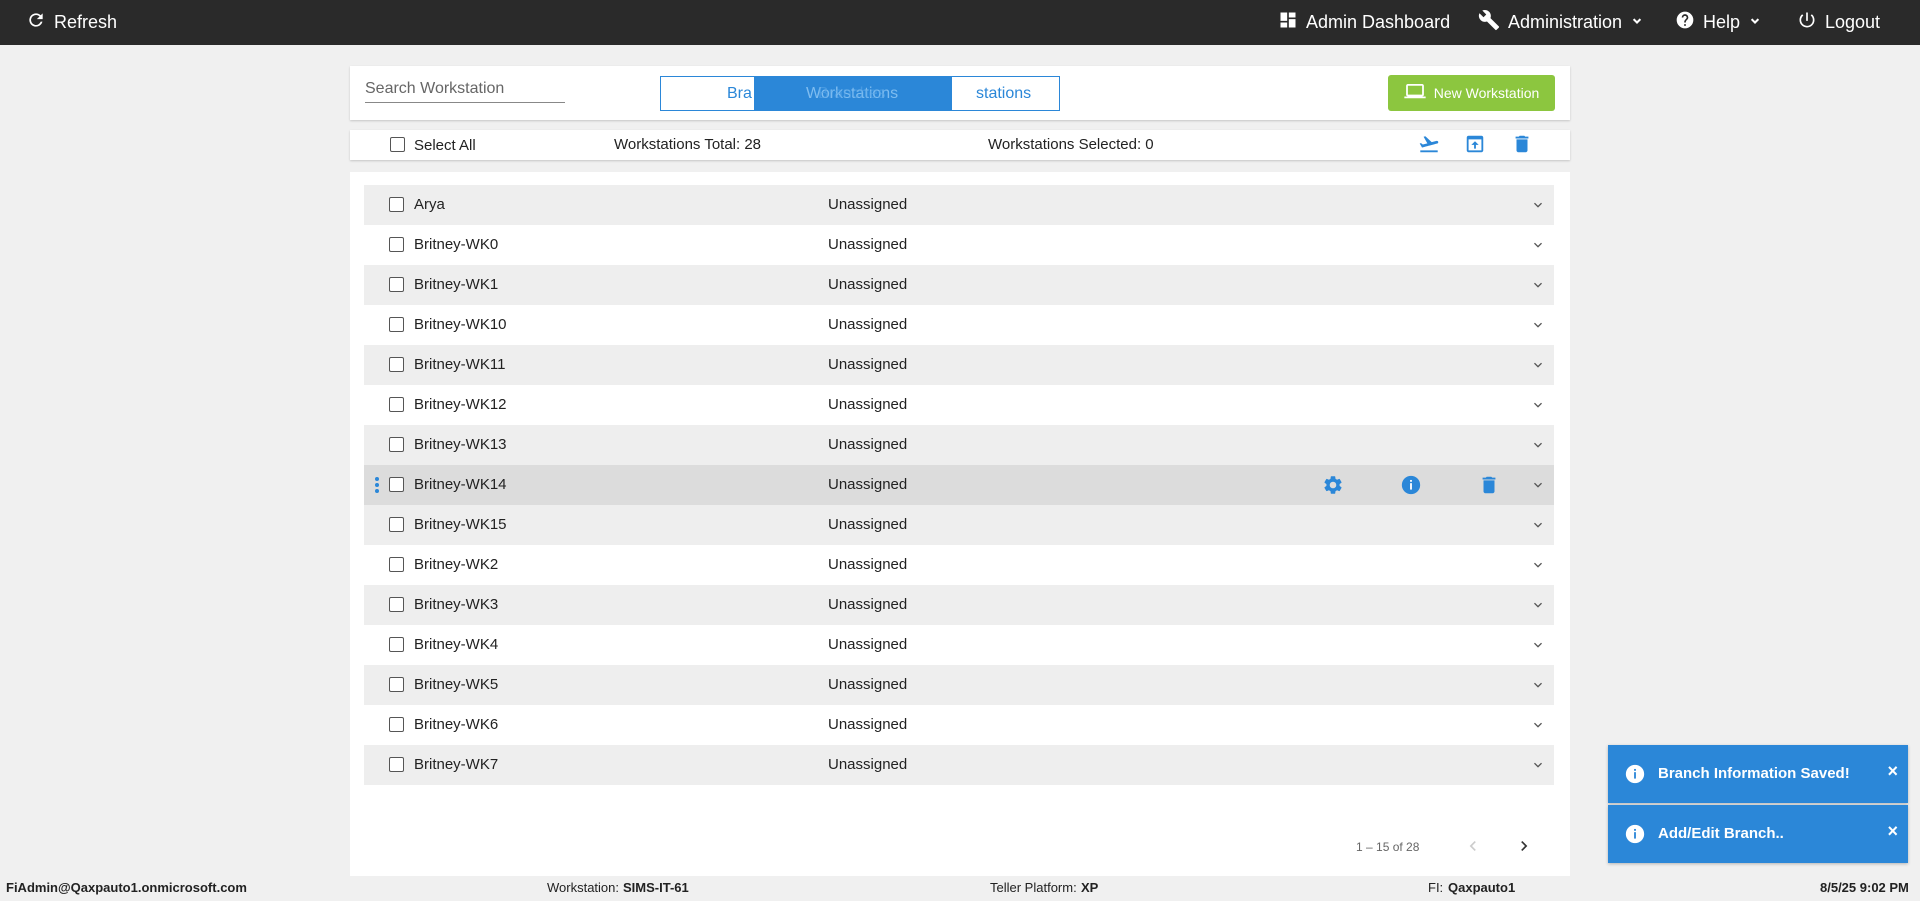  I want to click on table-row: Britney-WK10 Unassigned, so click(959, 325).